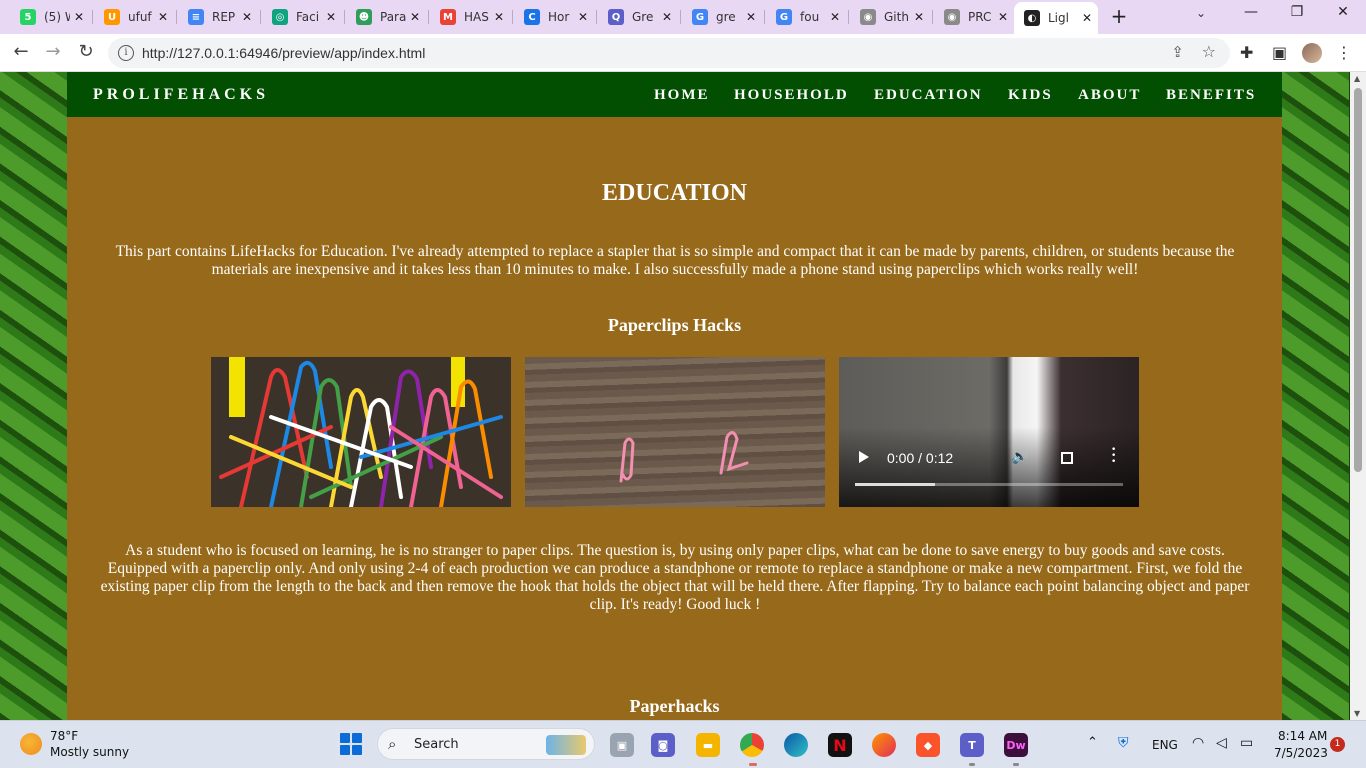  Describe the element at coordinates (470, 17) in the screenshot. I see `browser-tab: M HAS ✕` at that location.